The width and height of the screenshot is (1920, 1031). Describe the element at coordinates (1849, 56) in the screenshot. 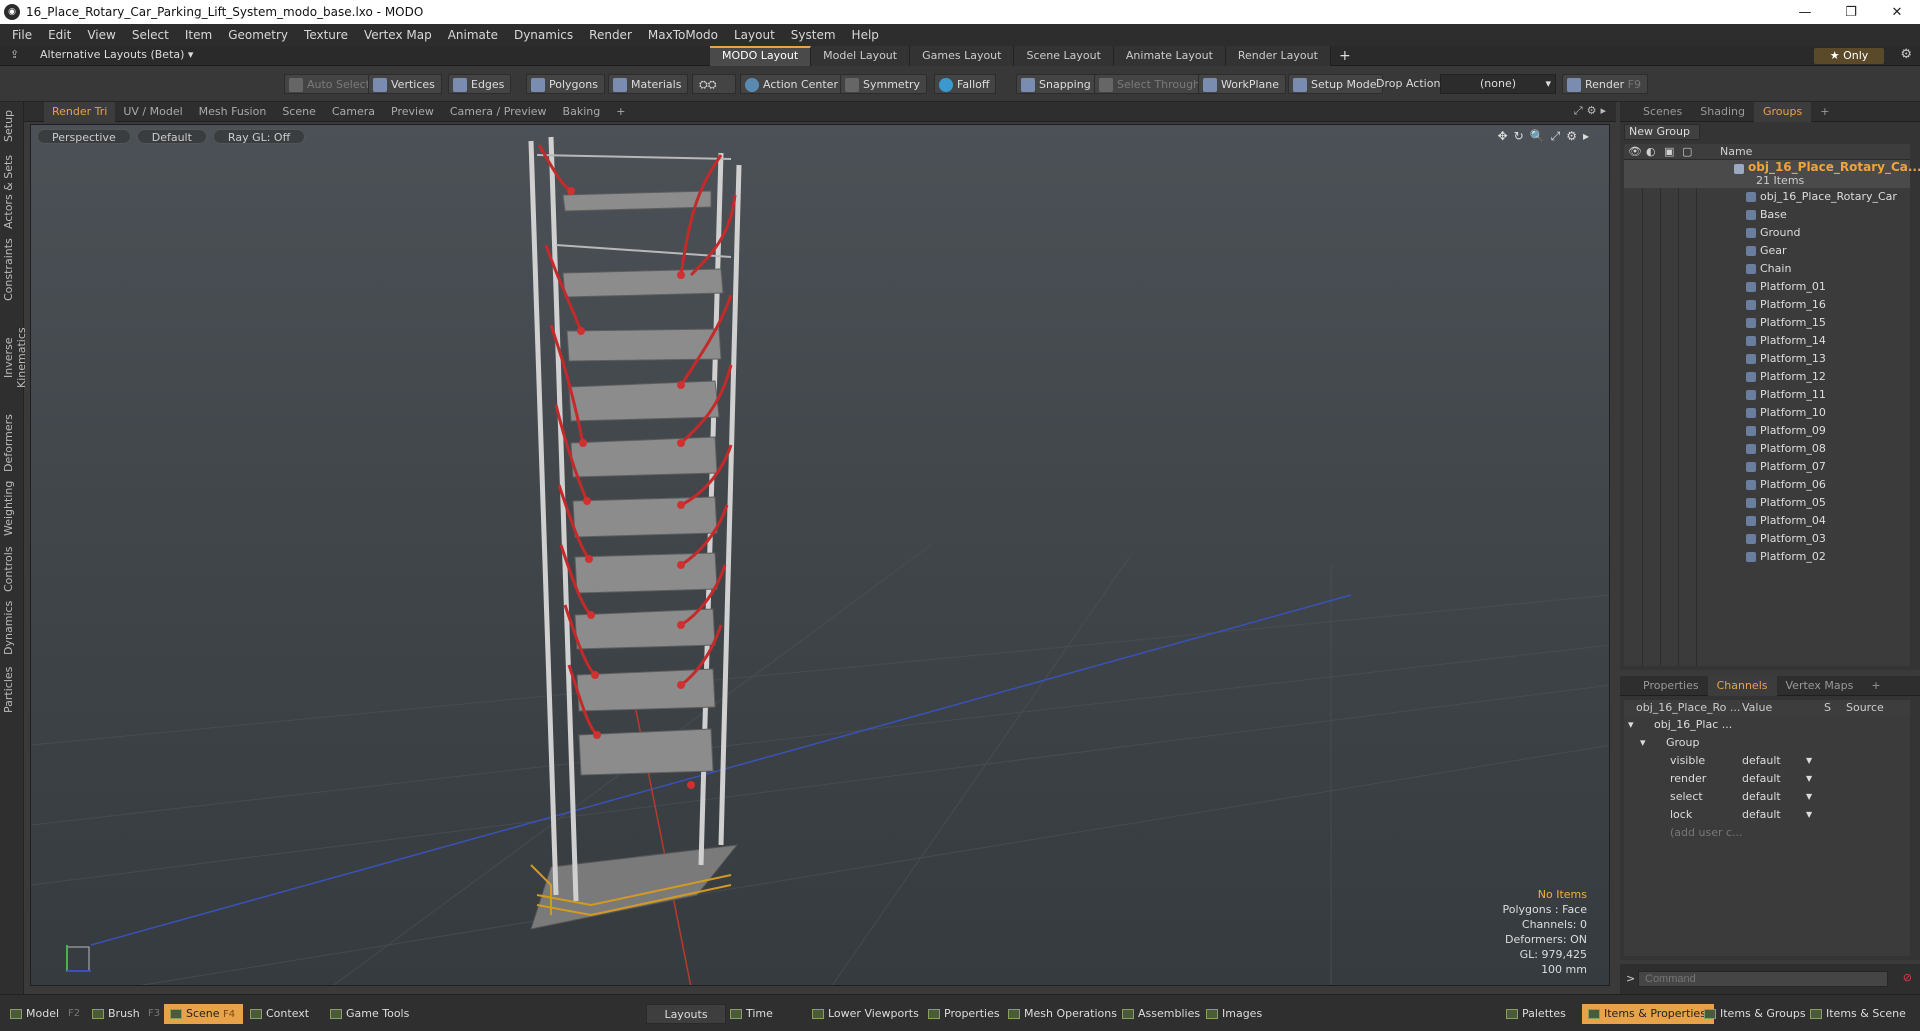

I see `only-toggle: ★ Only` at that location.